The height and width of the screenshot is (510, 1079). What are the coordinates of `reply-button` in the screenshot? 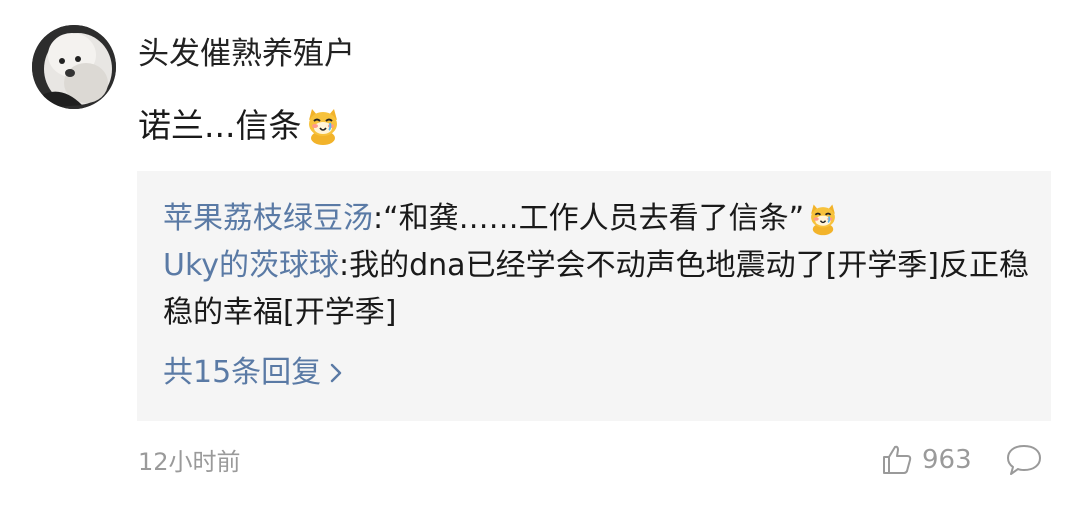 It's located at (1024, 460).